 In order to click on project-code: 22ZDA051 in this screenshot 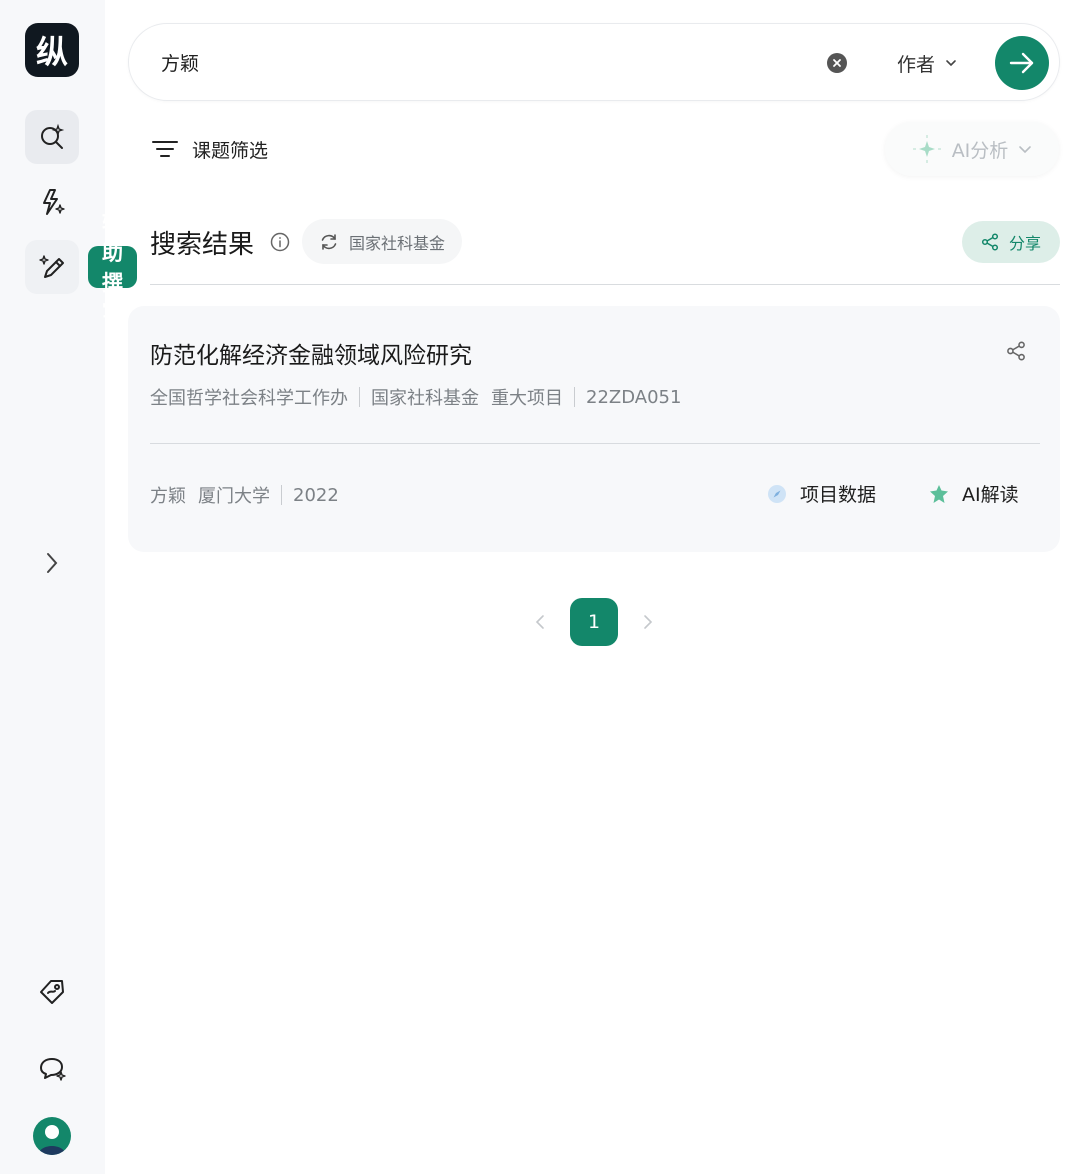, I will do `click(634, 397)`.